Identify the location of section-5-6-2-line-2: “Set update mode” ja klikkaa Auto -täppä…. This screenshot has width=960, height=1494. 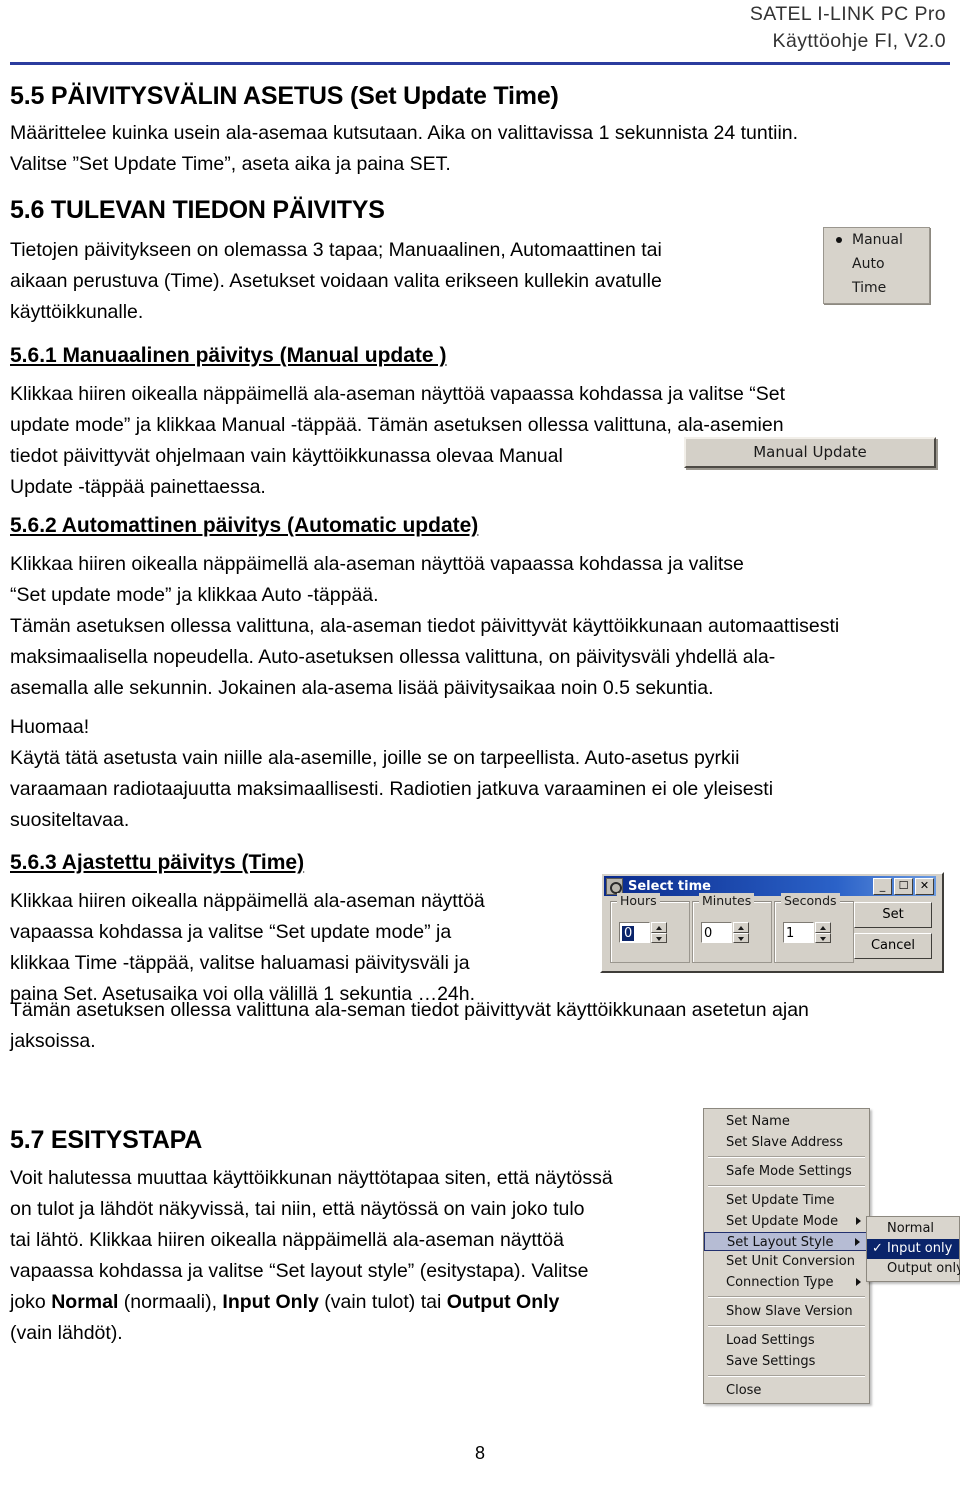
(194, 595).